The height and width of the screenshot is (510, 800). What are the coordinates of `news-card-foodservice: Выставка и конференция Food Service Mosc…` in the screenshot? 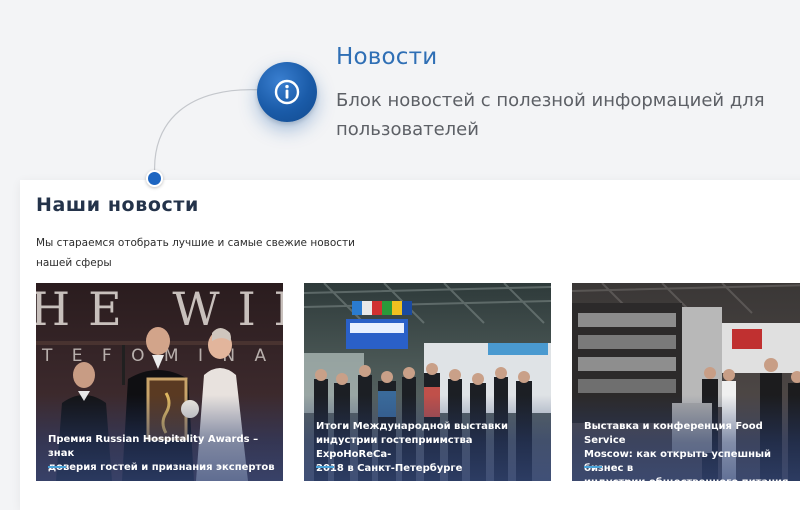 It's located at (686, 382).